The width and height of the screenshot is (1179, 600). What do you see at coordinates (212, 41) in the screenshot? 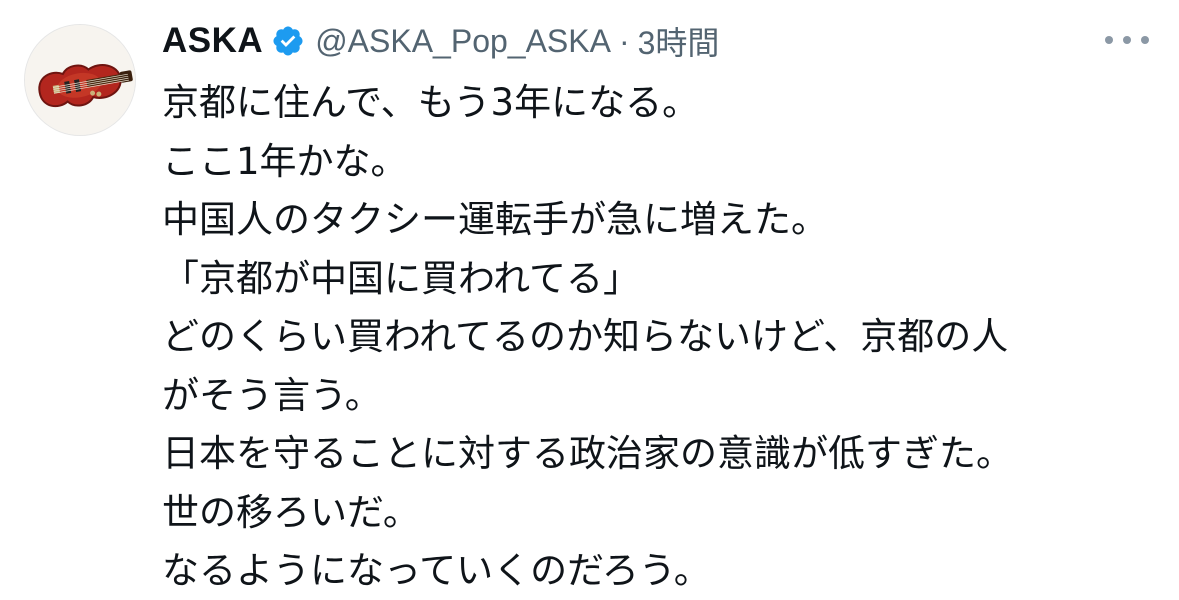
I see `display-name: ASKA` at bounding box center [212, 41].